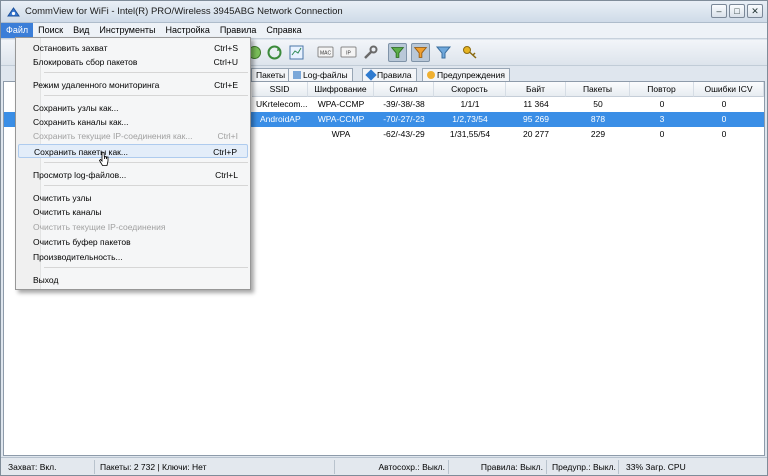  What do you see at coordinates (50, 467) in the screenshot?
I see `status-capture: Захват: Вкл.` at bounding box center [50, 467].